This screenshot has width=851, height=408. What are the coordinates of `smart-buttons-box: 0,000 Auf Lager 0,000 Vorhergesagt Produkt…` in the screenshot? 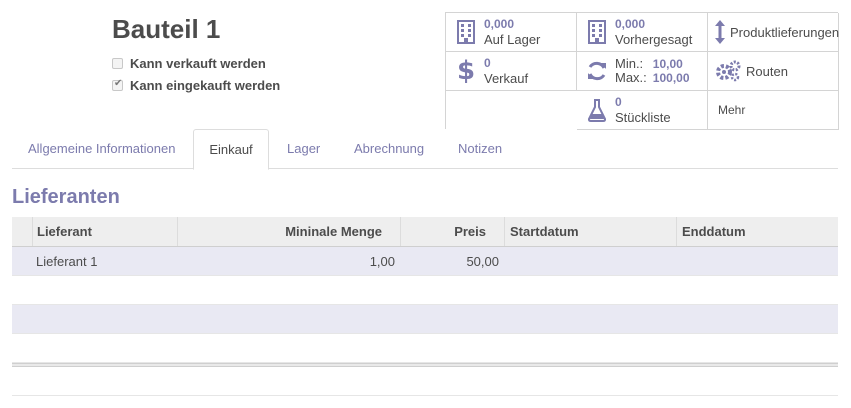 It's located at (642, 71).